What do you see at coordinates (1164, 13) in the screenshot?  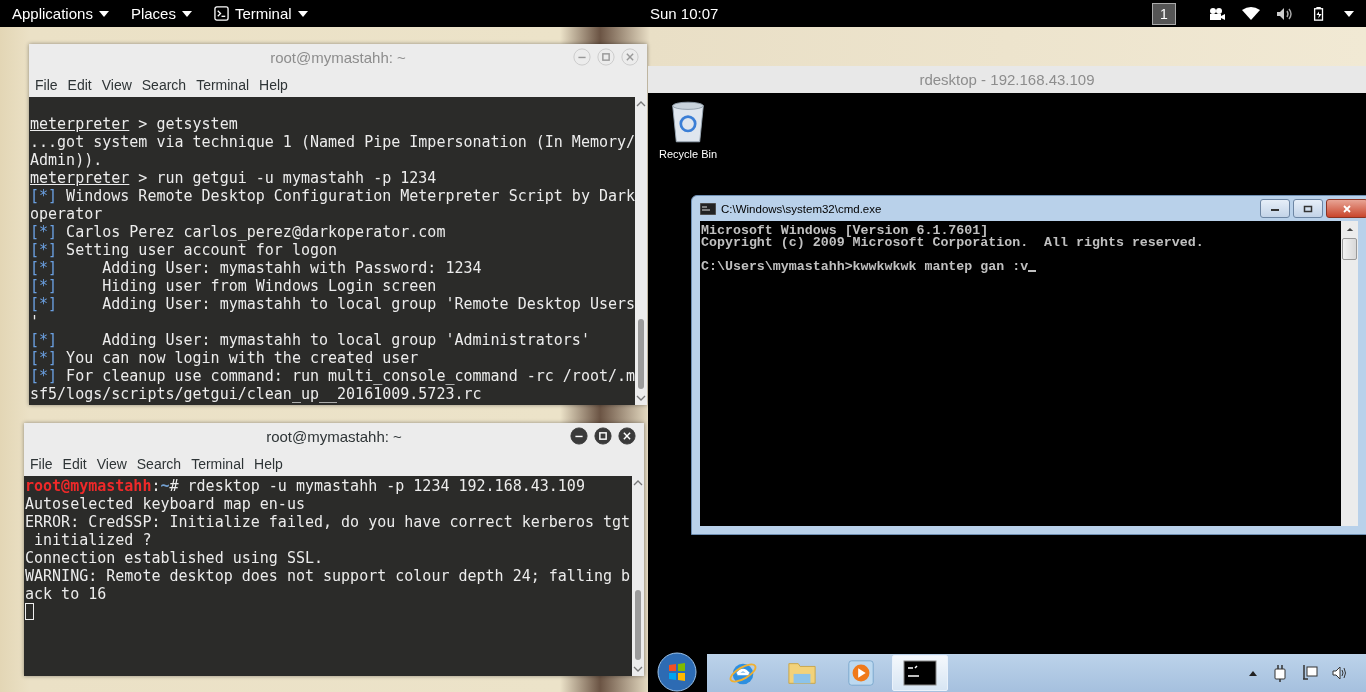 I see `workspace-indicator: 1` at bounding box center [1164, 13].